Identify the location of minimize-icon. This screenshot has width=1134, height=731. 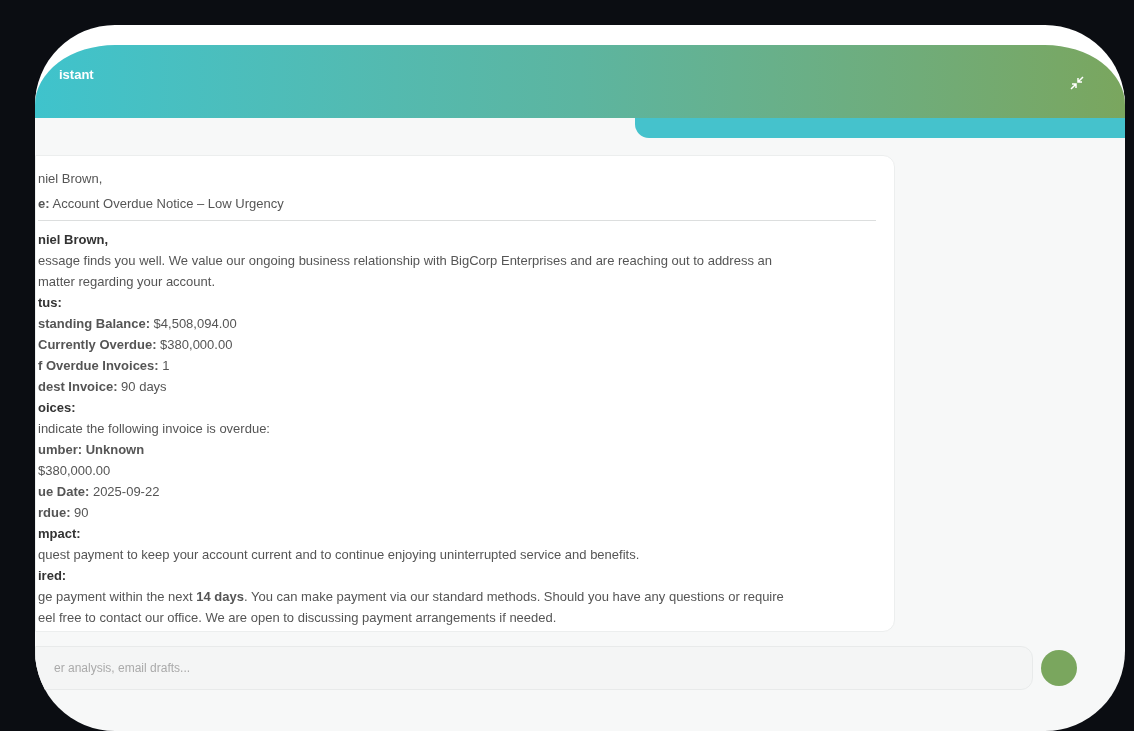
(1077, 83).